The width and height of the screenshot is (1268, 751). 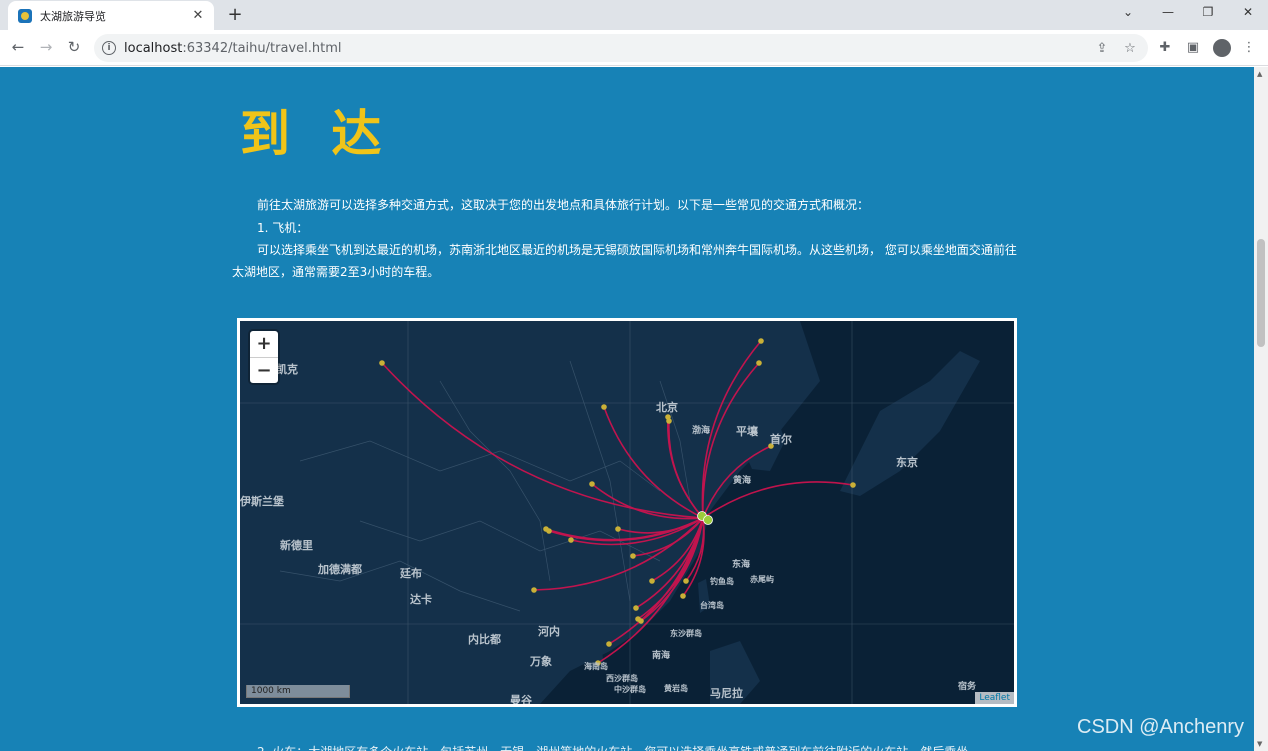 I want to click on japan-land, so click(x=910, y=423).